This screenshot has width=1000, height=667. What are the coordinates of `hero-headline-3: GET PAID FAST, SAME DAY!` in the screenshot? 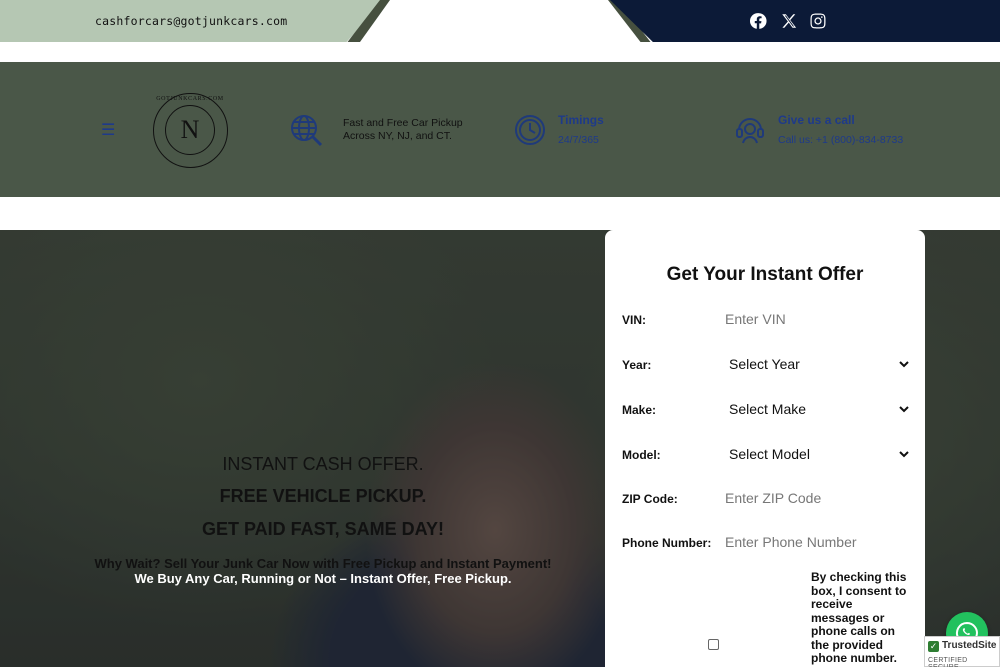 It's located at (323, 529).